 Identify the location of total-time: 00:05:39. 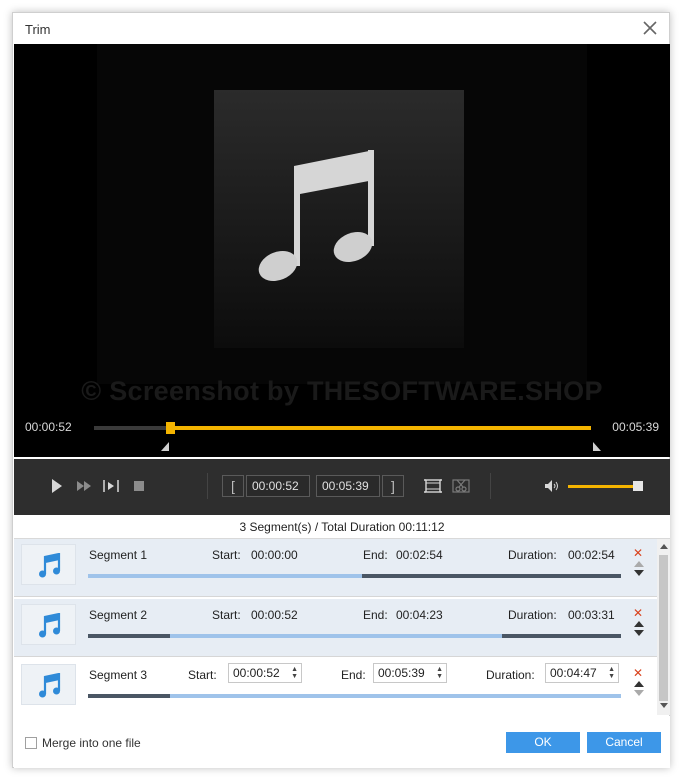
(635, 427).